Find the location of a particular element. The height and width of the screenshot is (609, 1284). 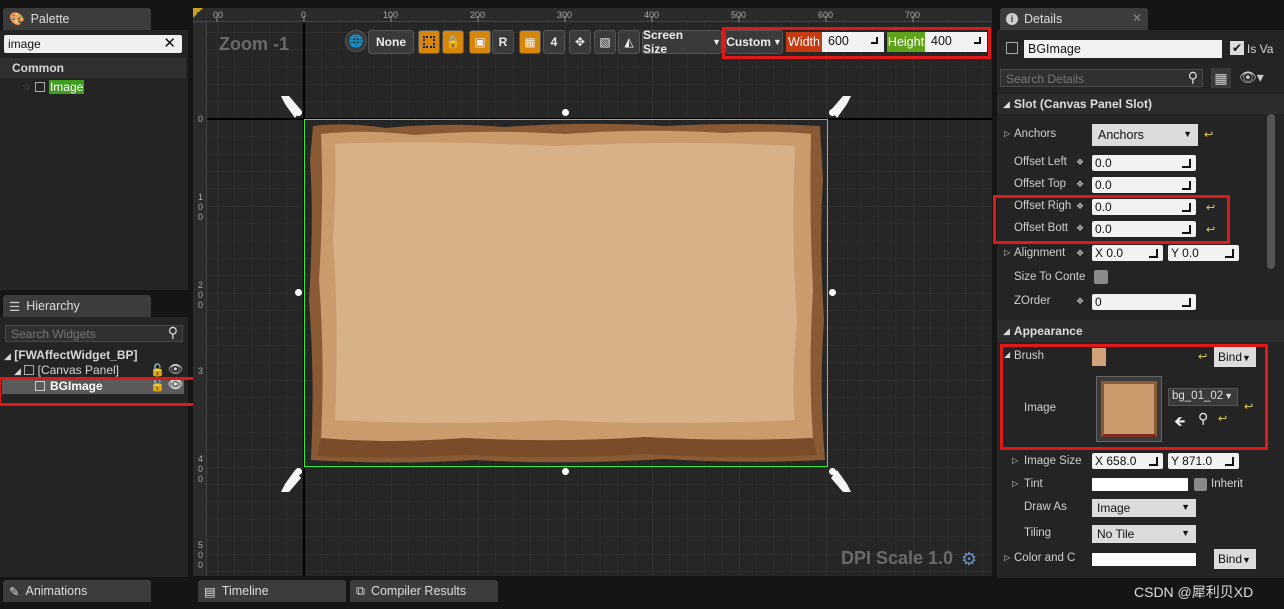

color-opacity-swatch is located at coordinates (1144, 559).